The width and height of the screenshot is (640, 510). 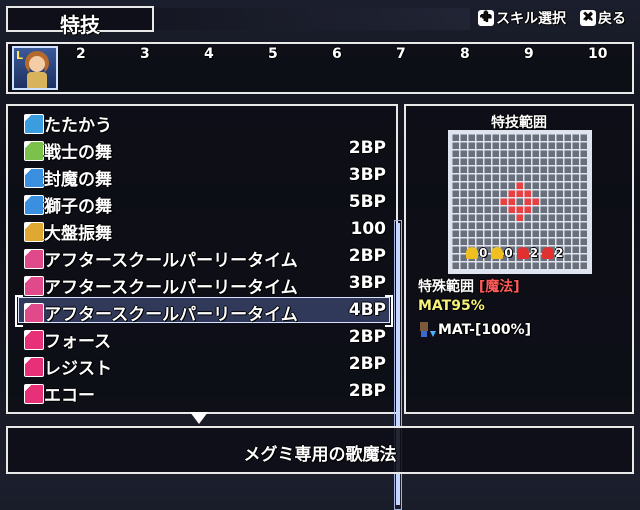 I want to click on skill-row: アフタースクールパーリータイム 3BP, so click(x=203, y=285).